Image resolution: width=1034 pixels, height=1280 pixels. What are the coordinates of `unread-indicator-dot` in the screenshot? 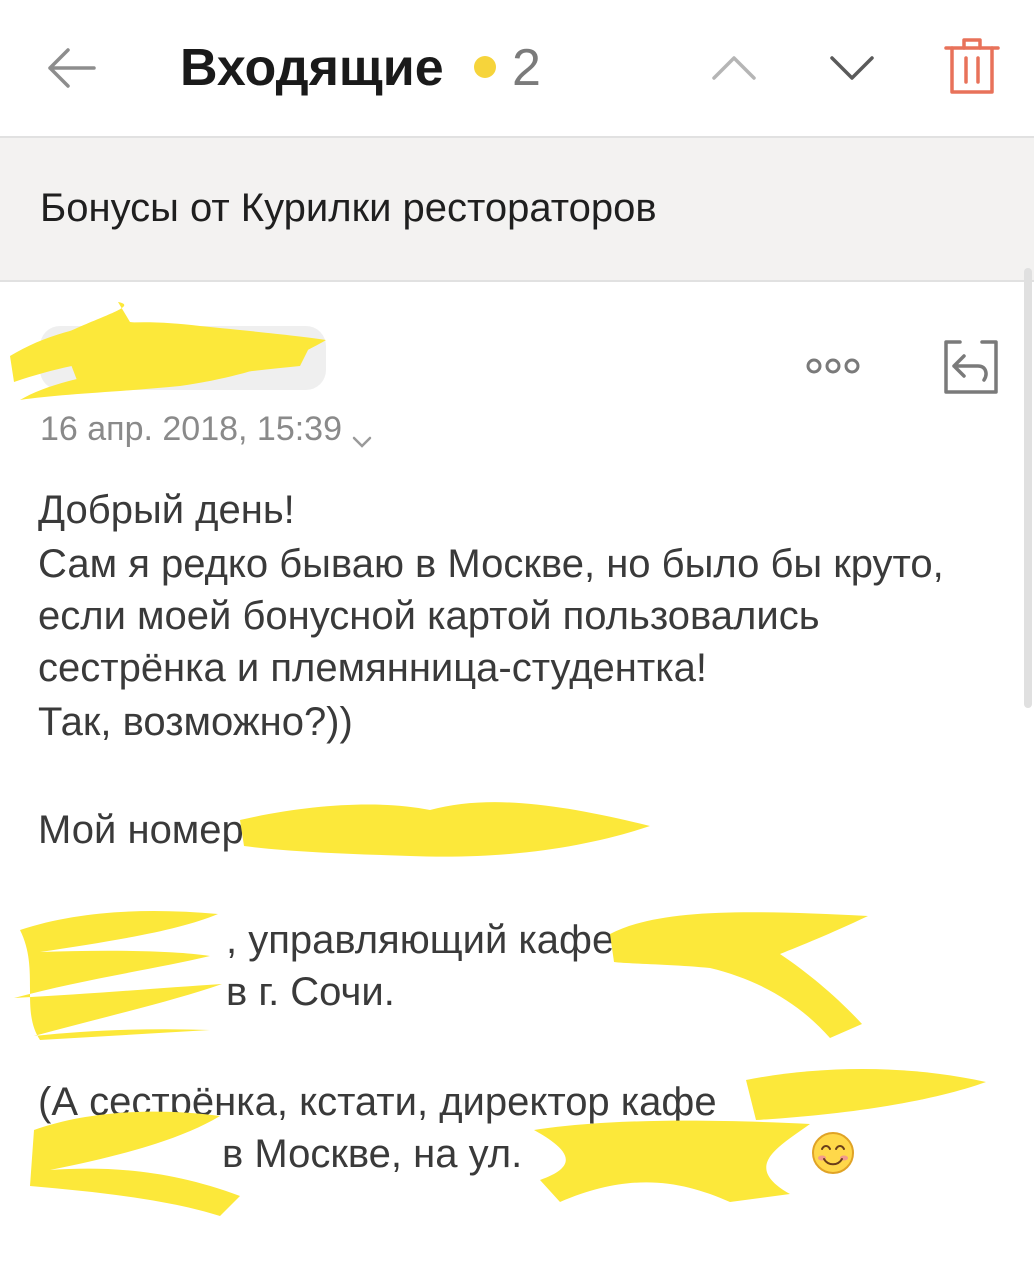 It's located at (485, 67).